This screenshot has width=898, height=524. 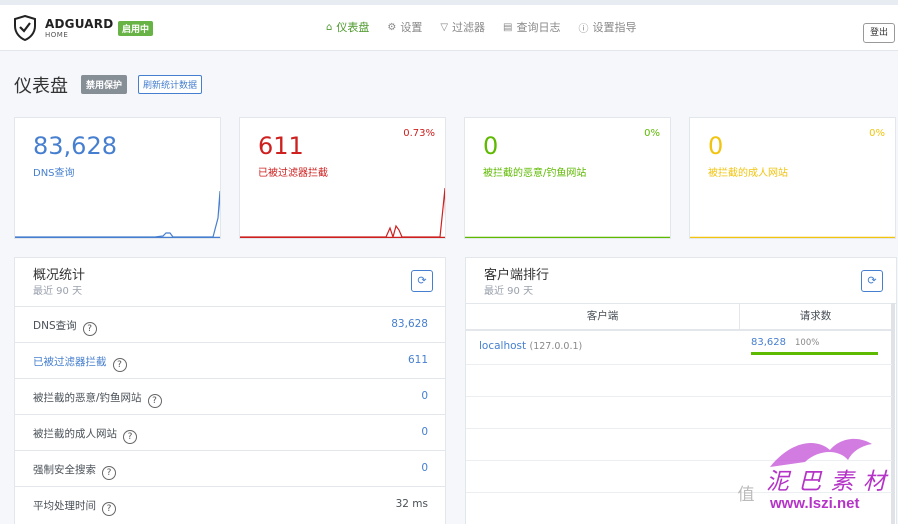 I want to click on nav-settings-label: 设置, so click(x=411, y=27).